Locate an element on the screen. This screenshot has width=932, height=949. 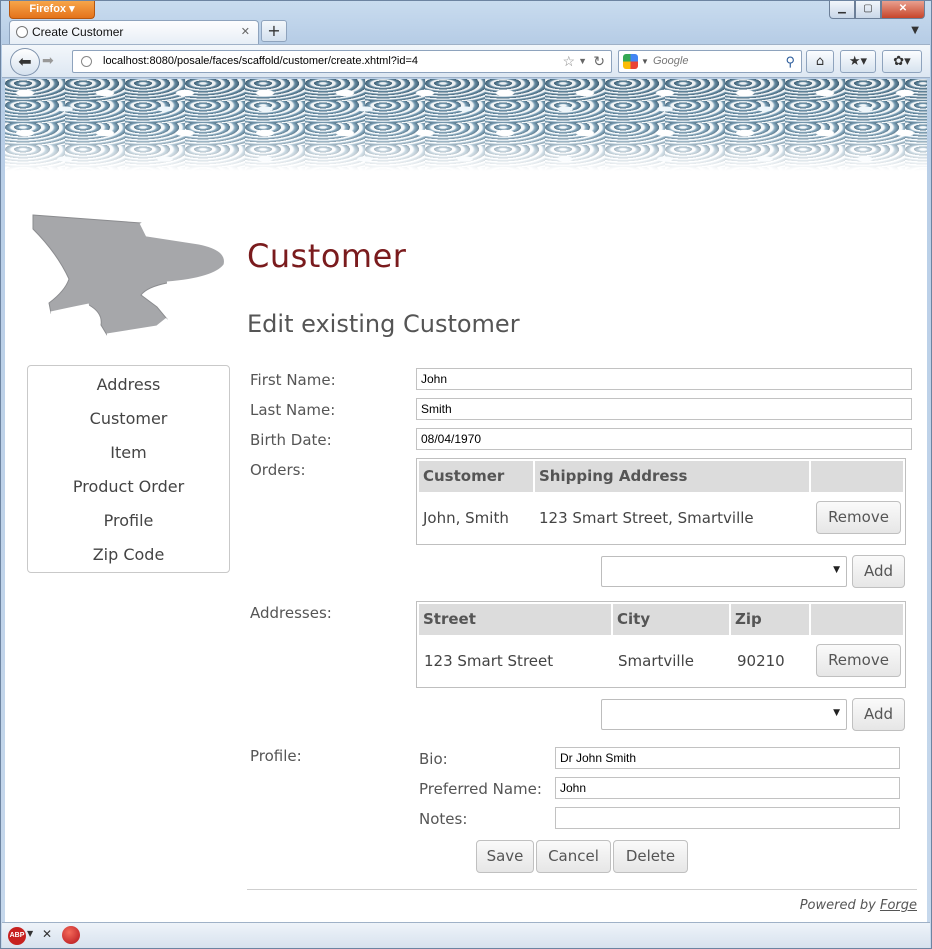
sidebar-item-product-order: Product Order is located at coordinates (128, 487).